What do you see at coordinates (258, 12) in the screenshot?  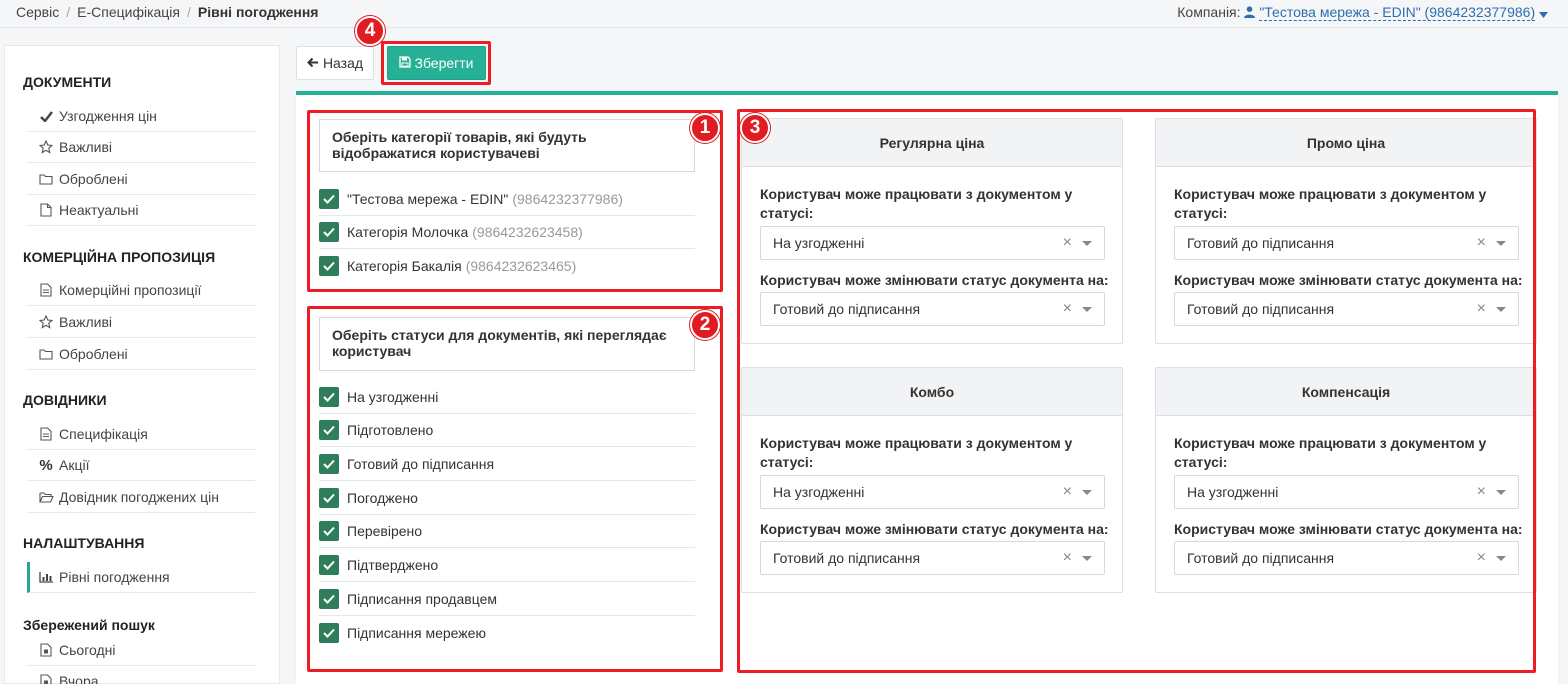 I see `breadcrumb-current: Рівні погодження` at bounding box center [258, 12].